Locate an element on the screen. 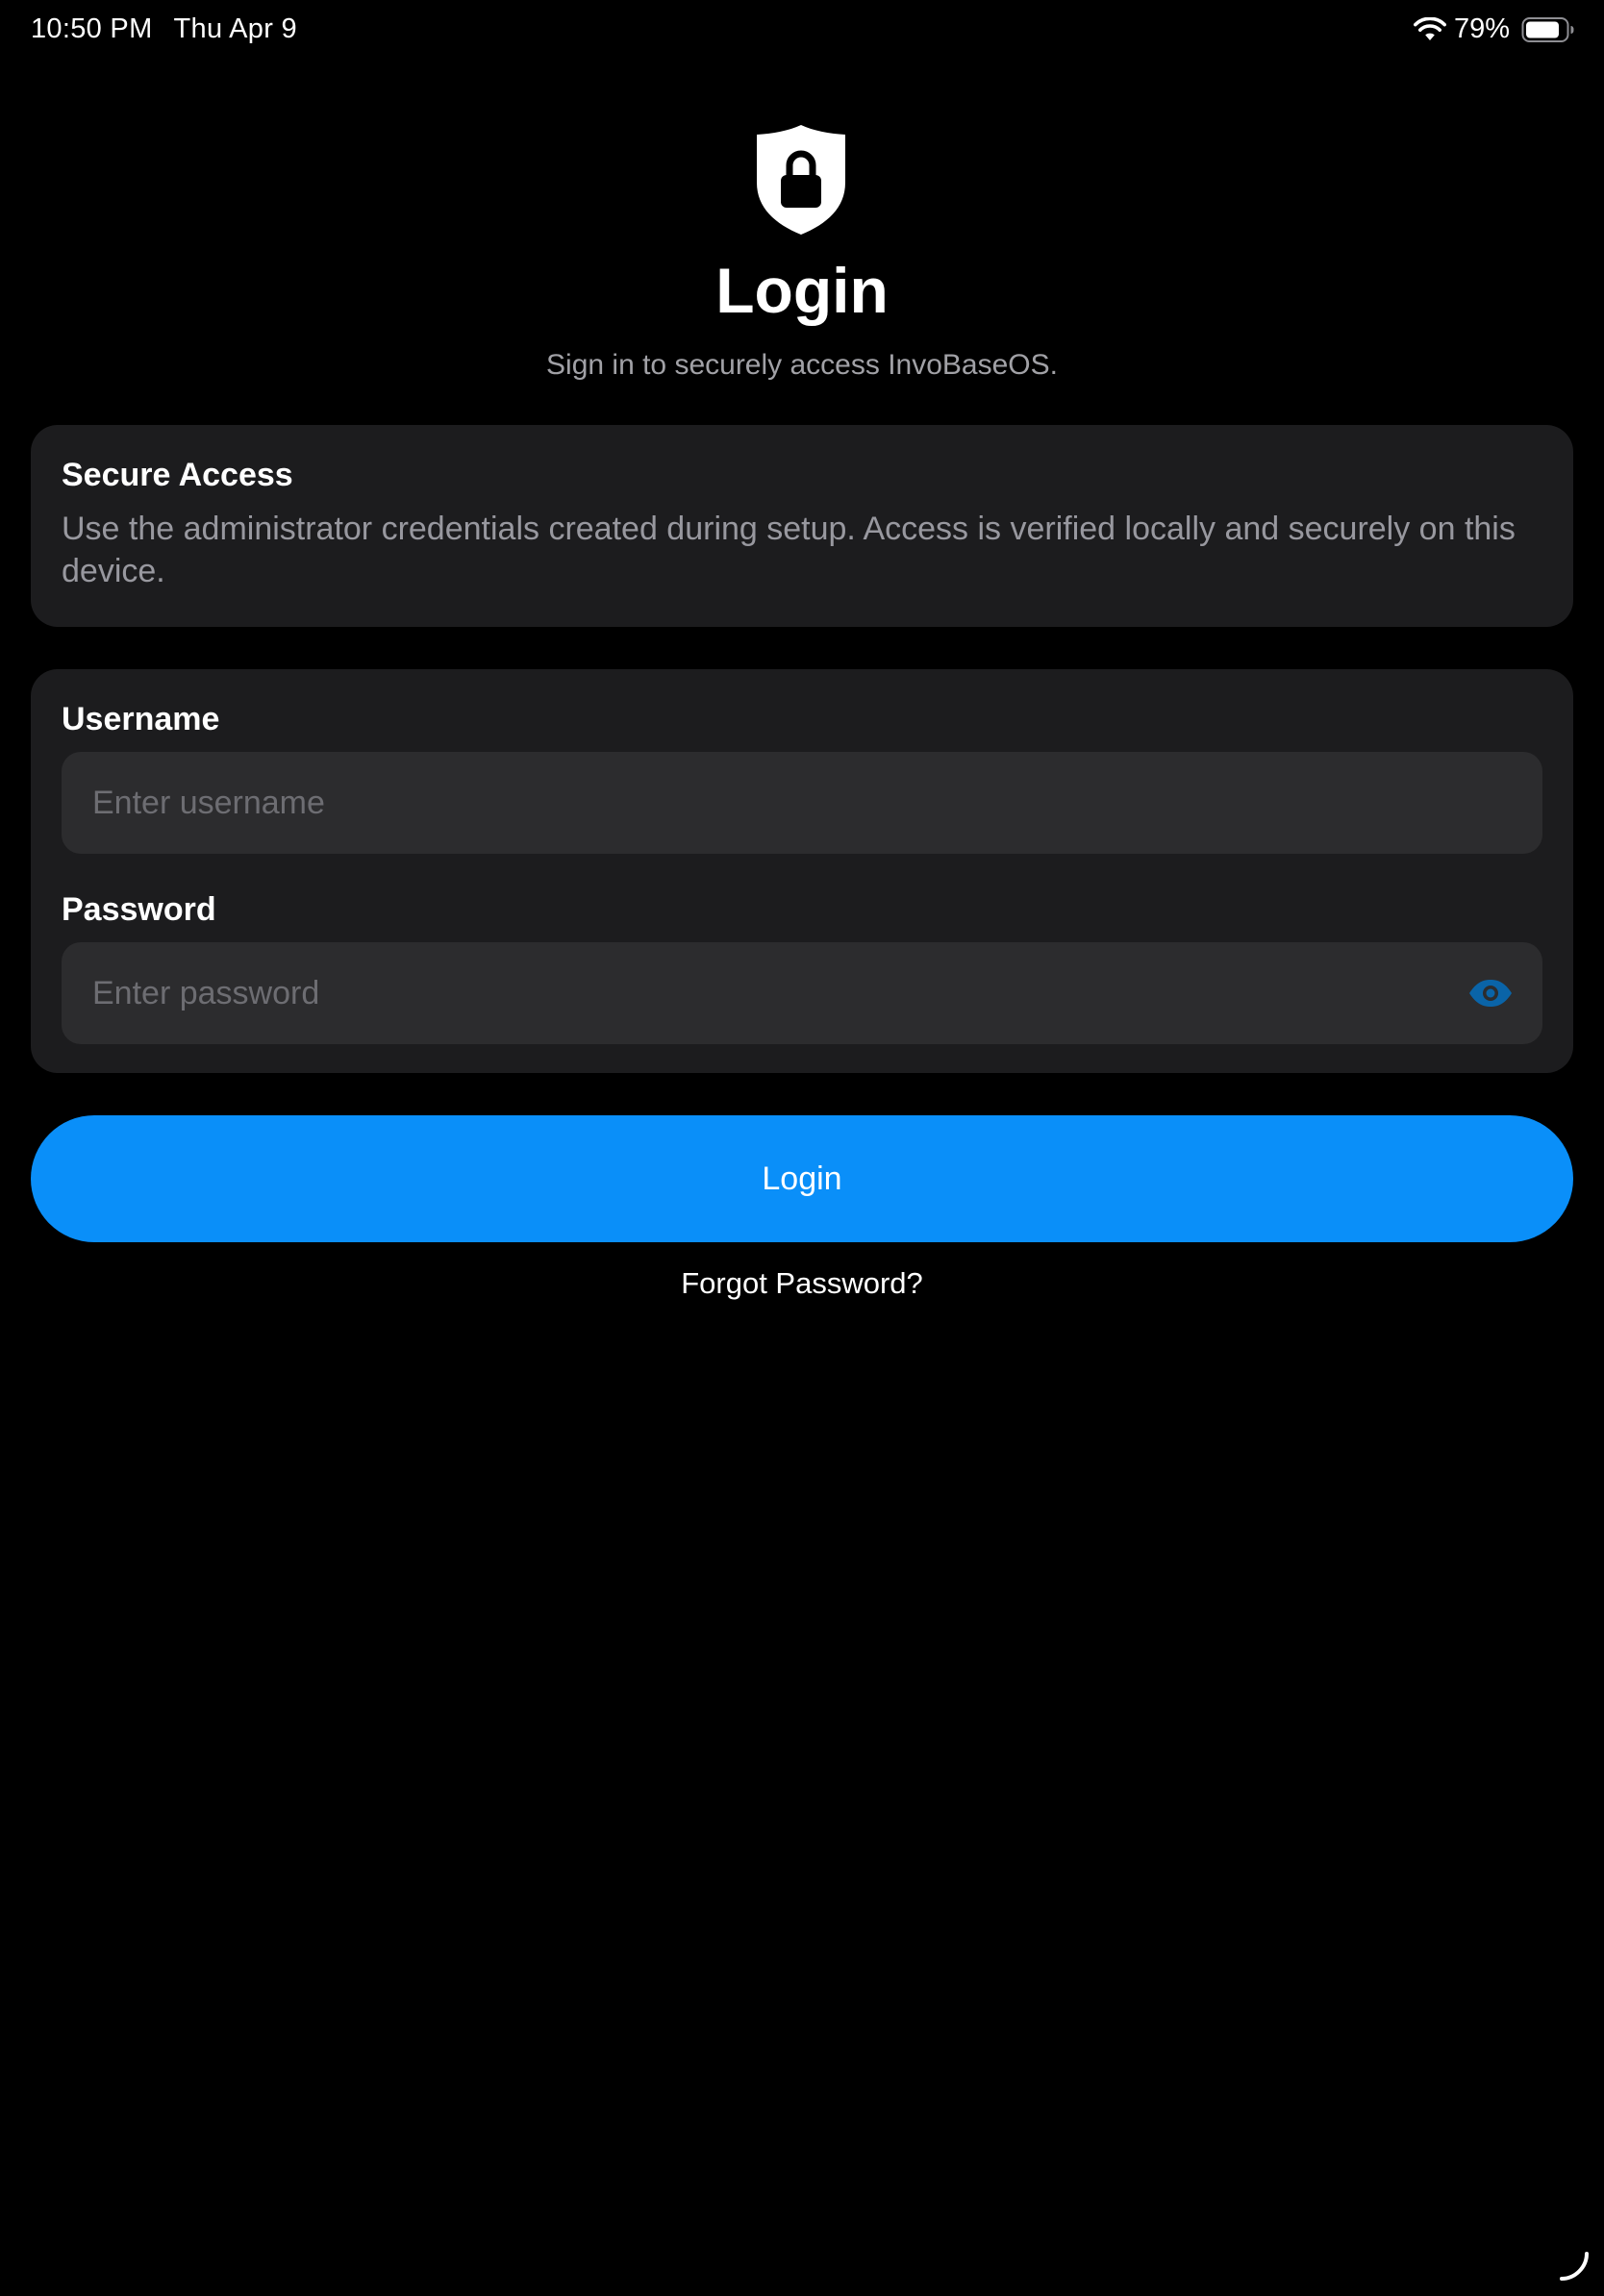 This screenshot has width=1604, height=2296. lock-shield-icon is located at coordinates (801, 180).